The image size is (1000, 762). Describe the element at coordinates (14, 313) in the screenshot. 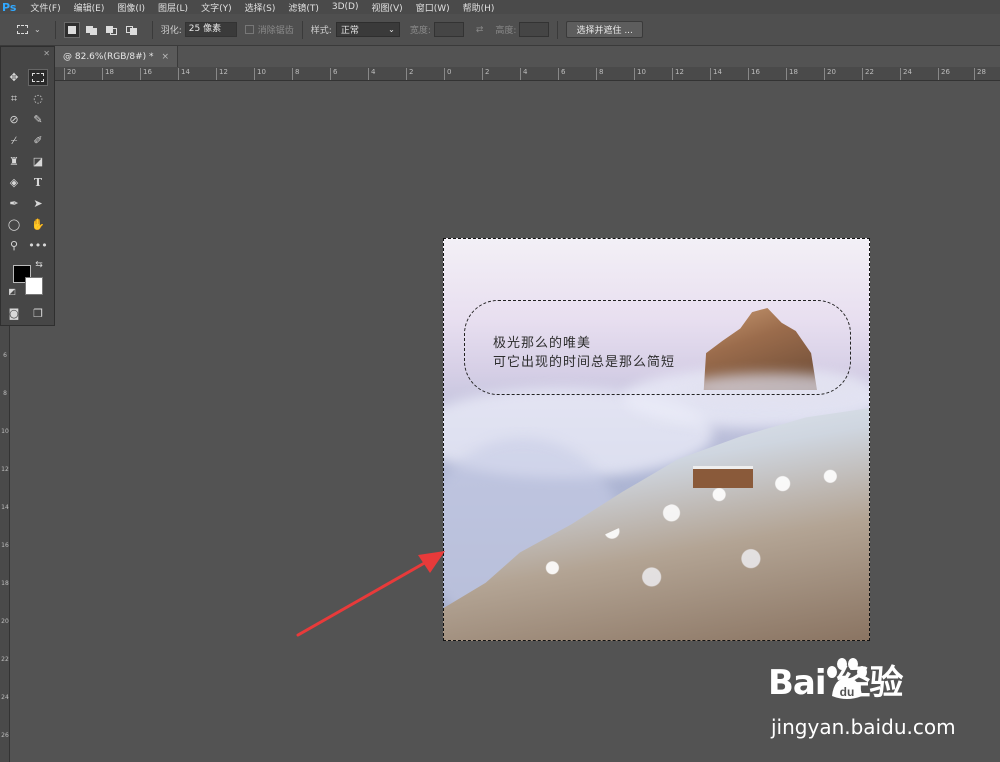

I see `quick-mask-icon: ◙` at that location.